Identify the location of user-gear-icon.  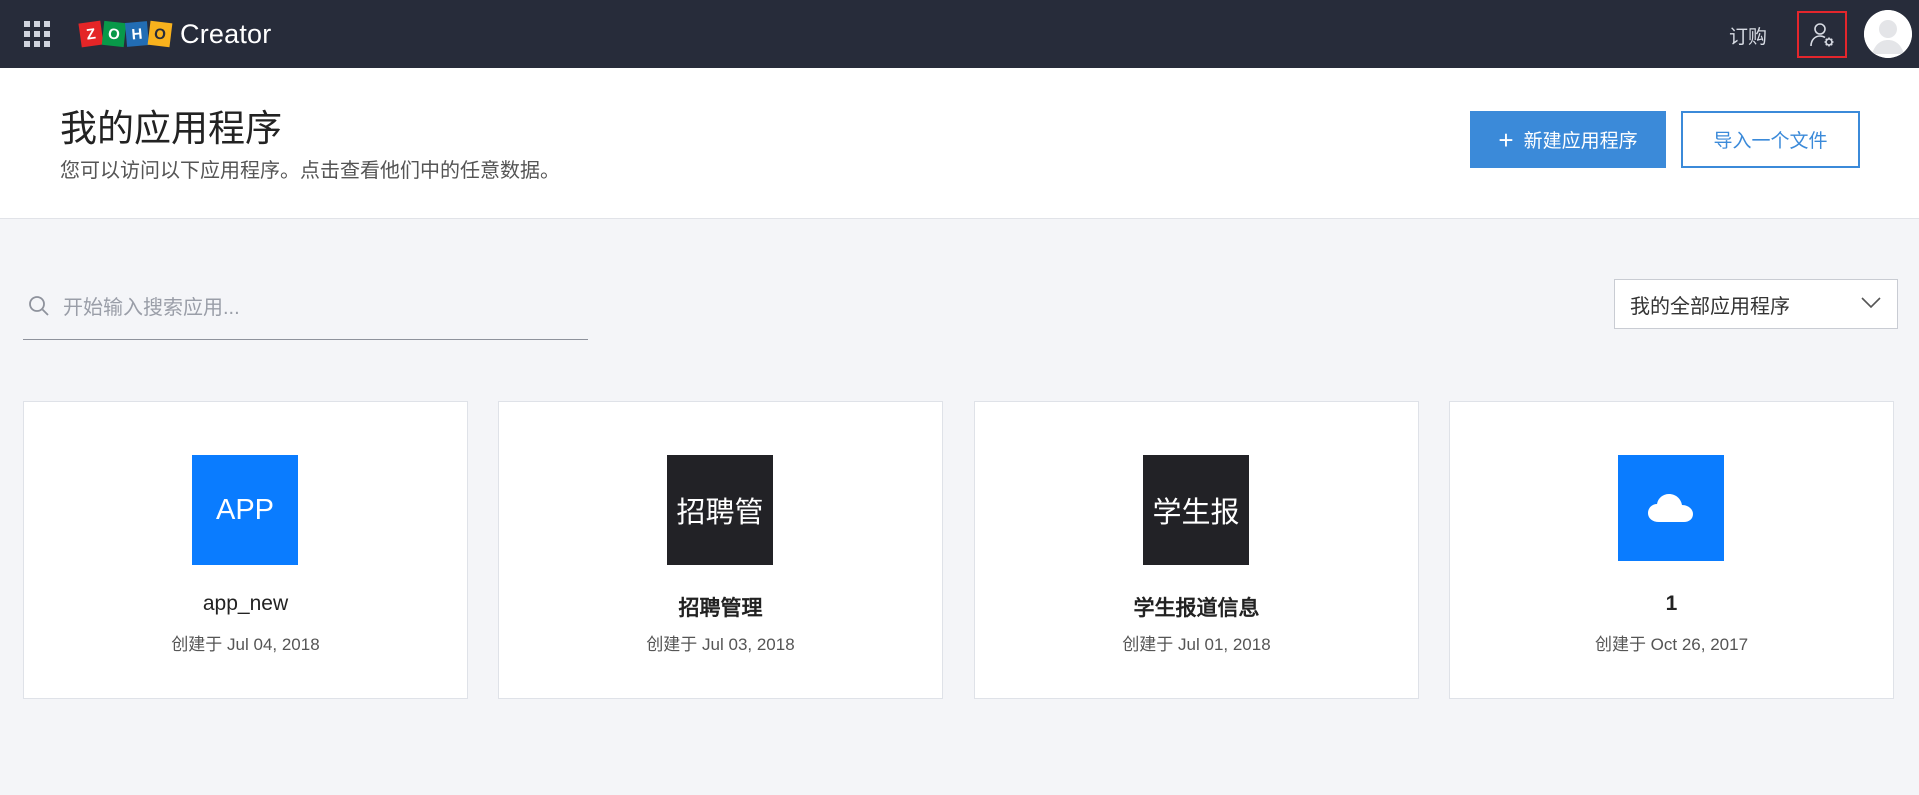
(1822, 34).